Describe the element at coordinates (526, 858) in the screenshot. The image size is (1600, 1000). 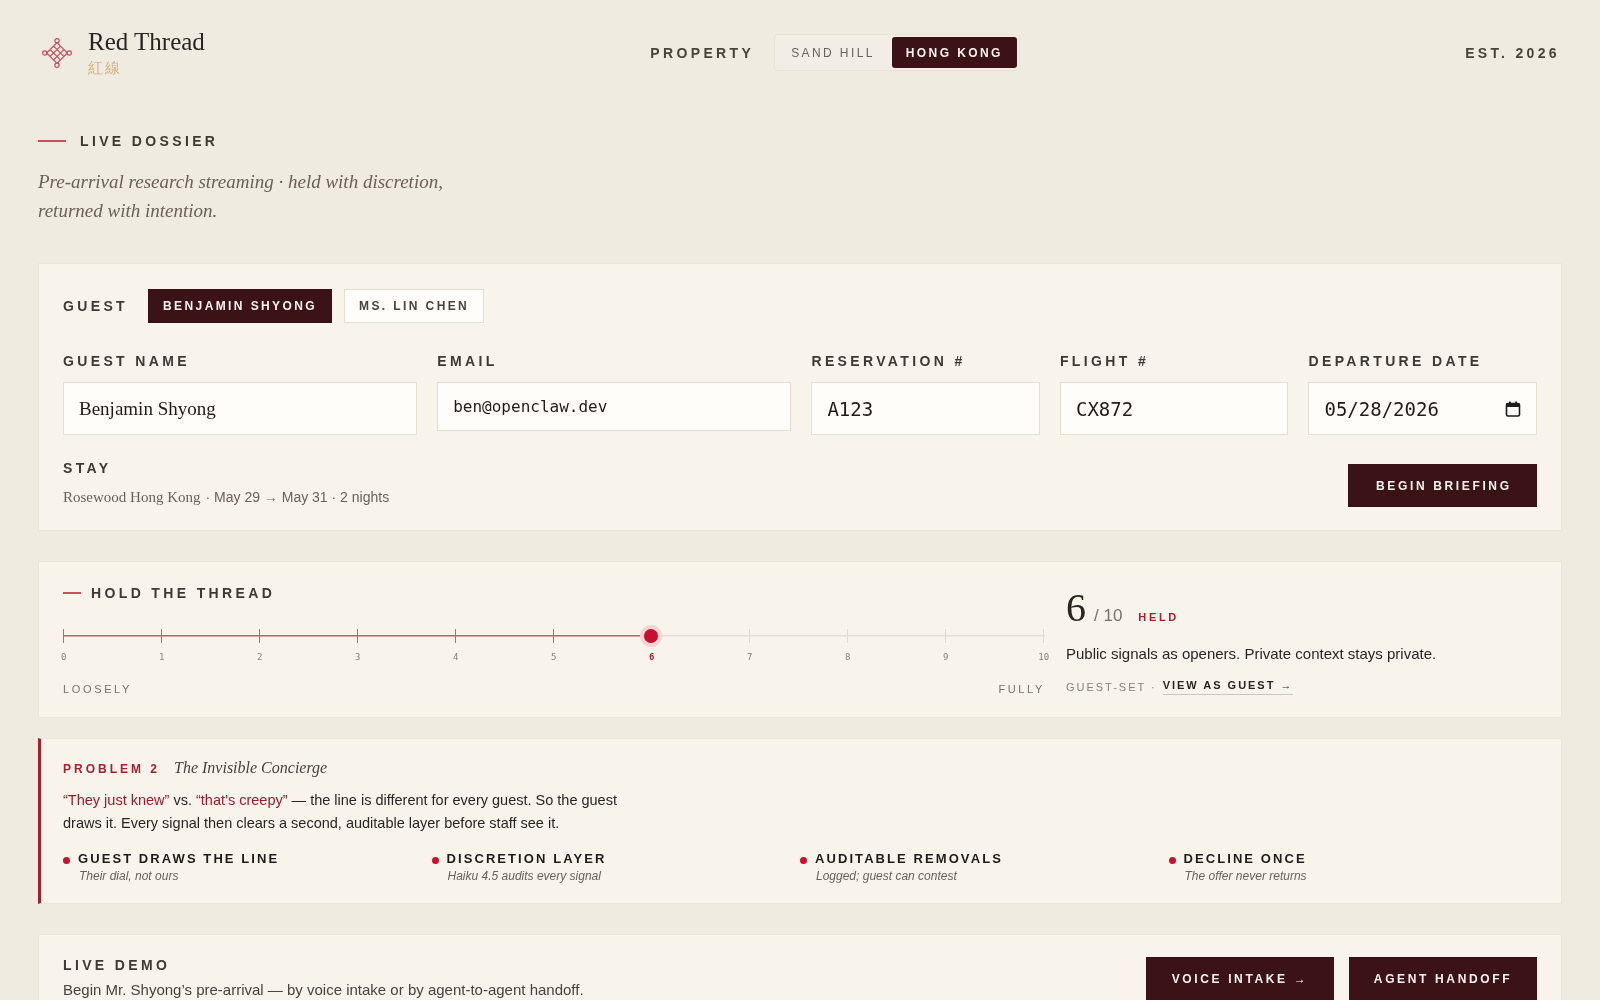
I see `point-title: DISCRETION LAYER` at that location.